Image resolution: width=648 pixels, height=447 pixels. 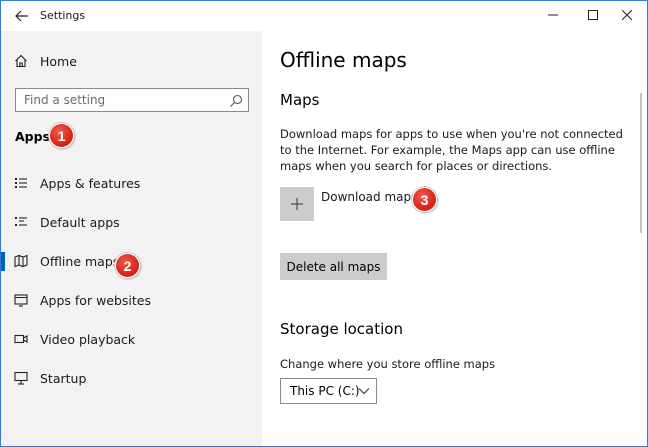 What do you see at coordinates (3, 261) in the screenshot?
I see `selection-indicator` at bounding box center [3, 261].